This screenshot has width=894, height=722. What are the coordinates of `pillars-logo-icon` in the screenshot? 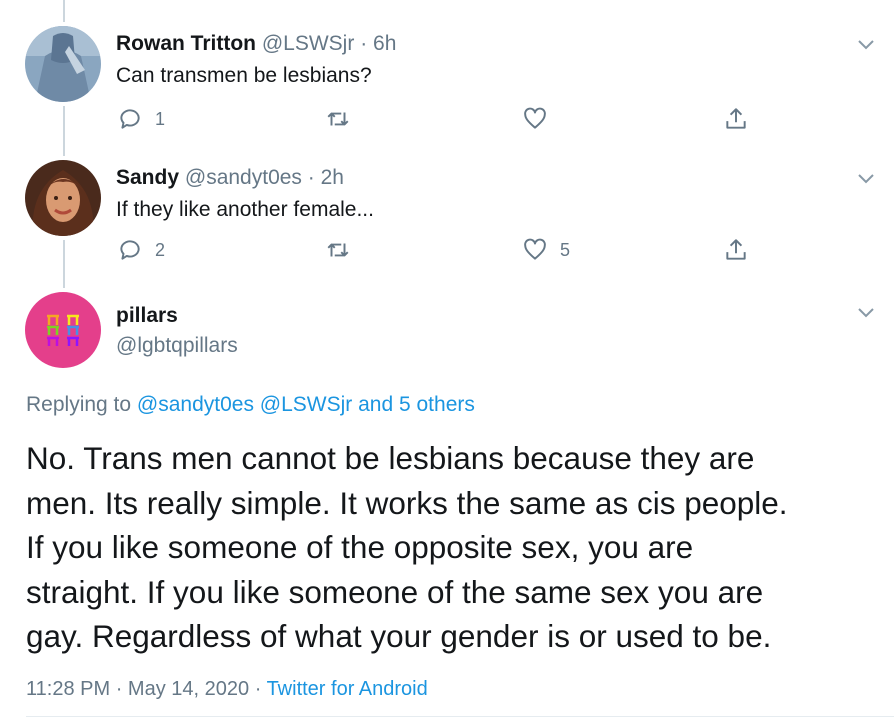 It's located at (63, 330).